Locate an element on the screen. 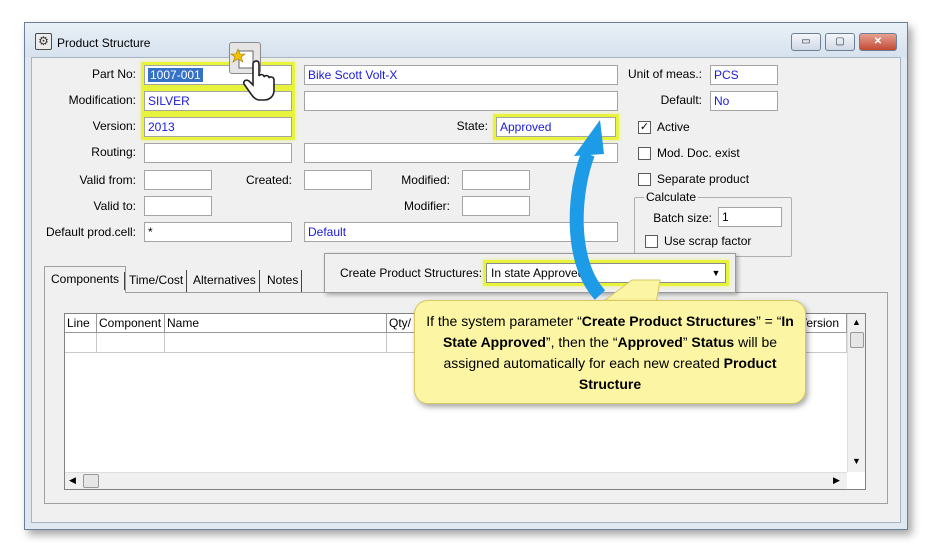  col-component: Component is located at coordinates (131, 323).